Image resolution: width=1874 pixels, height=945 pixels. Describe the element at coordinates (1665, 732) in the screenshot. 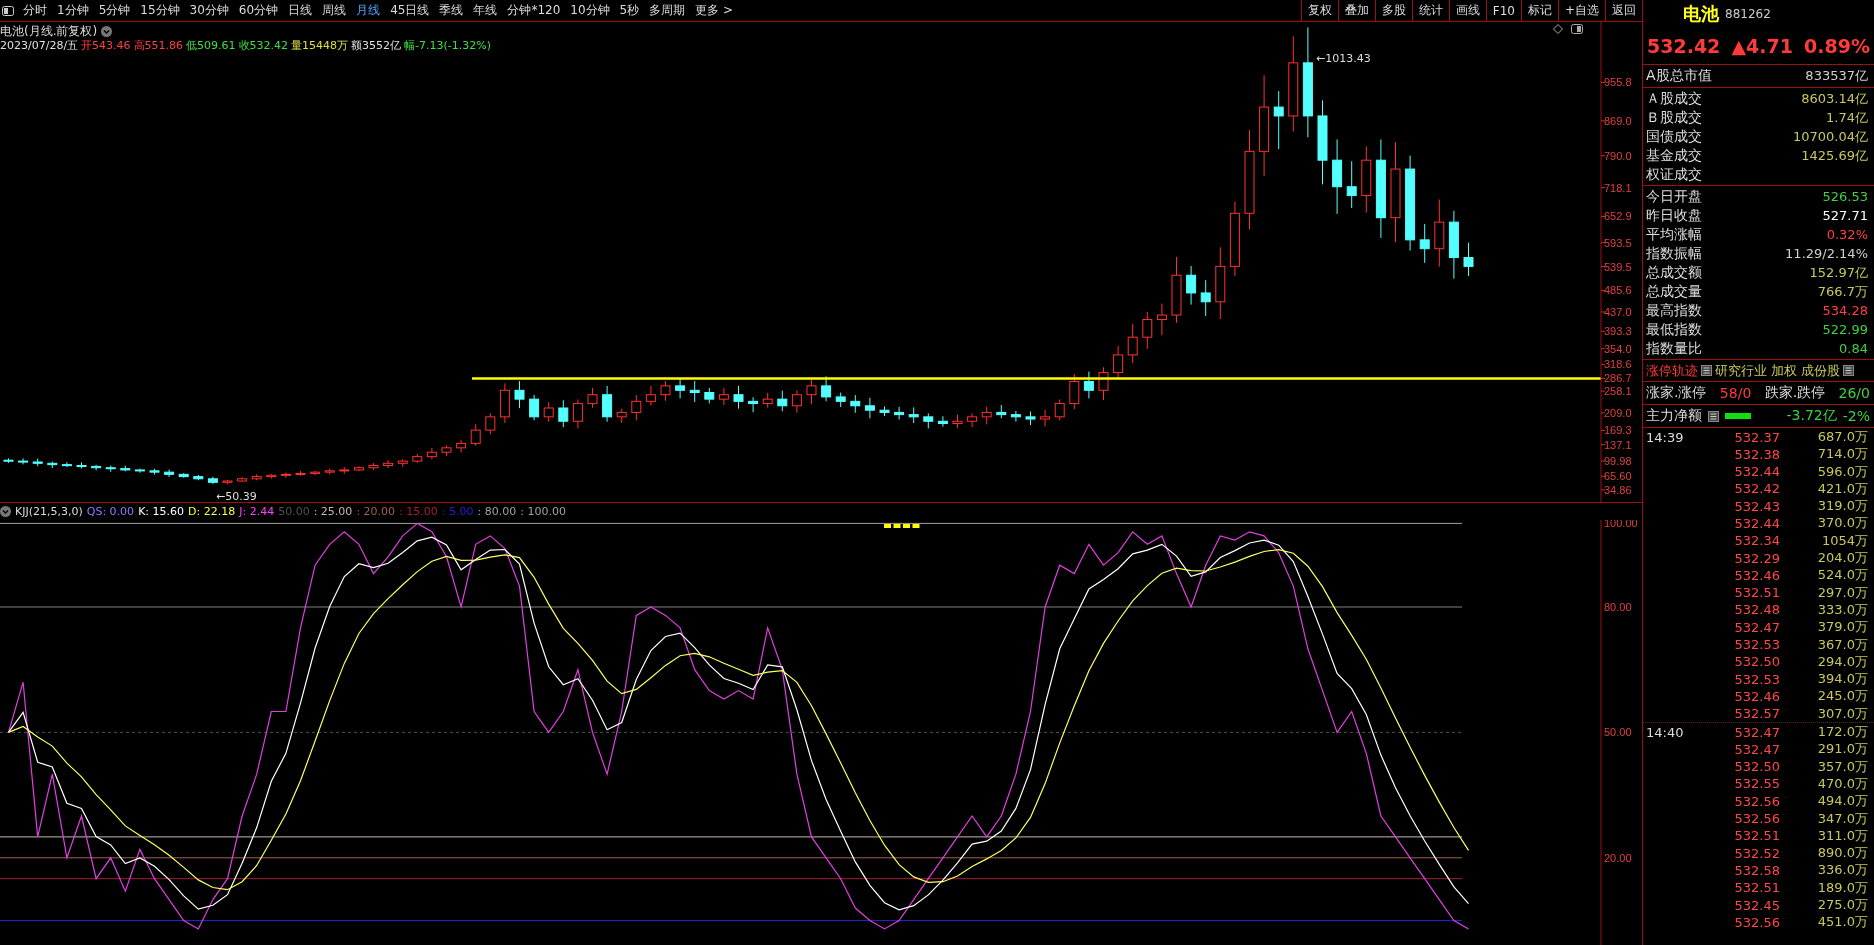

I see `tick-time: 14:40` at that location.